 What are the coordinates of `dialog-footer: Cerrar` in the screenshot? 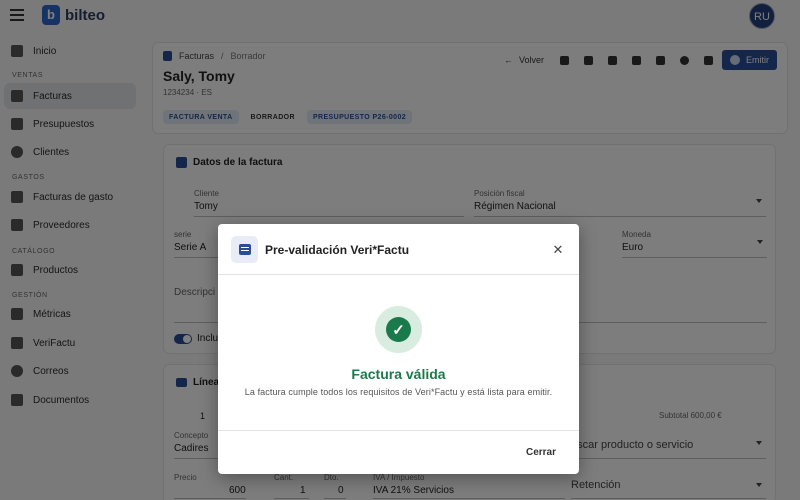 It's located at (398, 452).